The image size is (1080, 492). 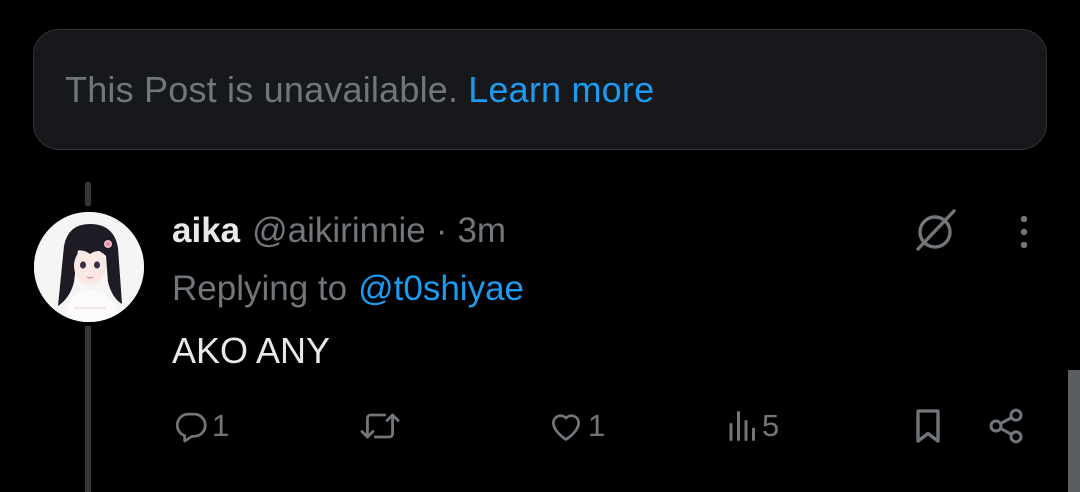 I want to click on unavailable-text: This Post is unavailable., so click(x=262, y=89).